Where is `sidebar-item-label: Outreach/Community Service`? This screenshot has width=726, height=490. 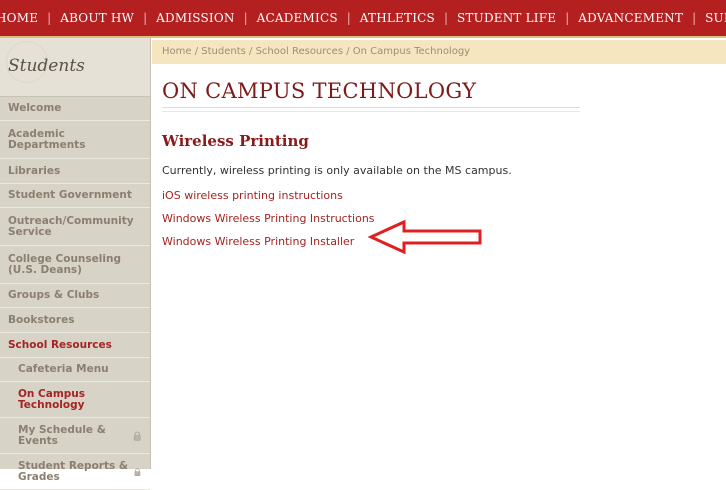 sidebar-item-label: Outreach/Community Service is located at coordinates (71, 226).